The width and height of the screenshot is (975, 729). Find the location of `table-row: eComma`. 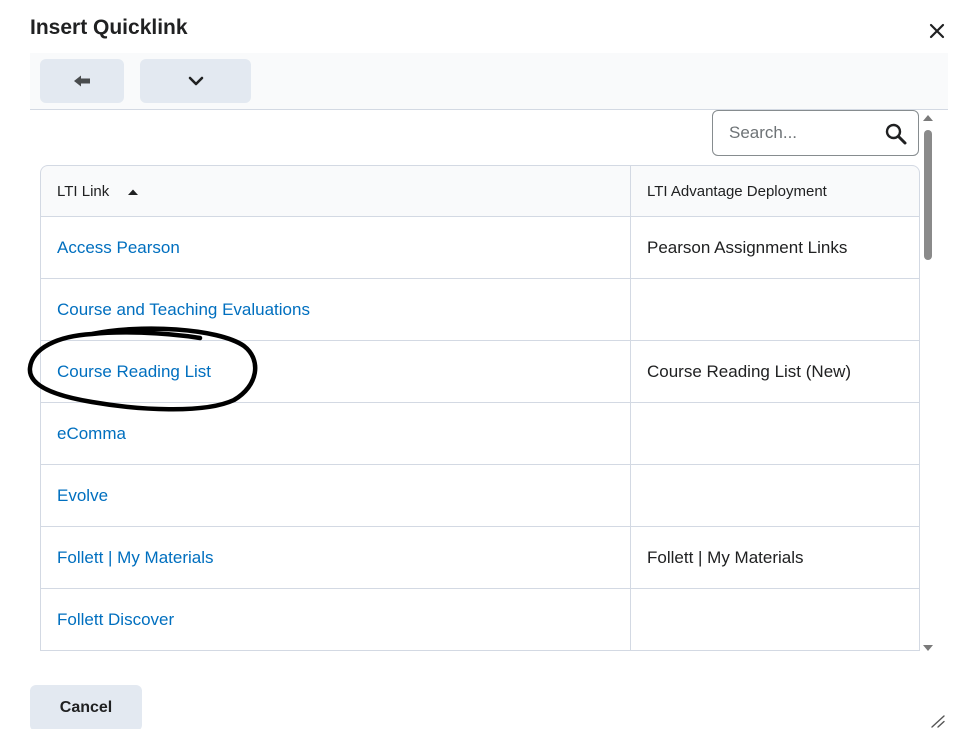

table-row: eComma is located at coordinates (480, 434).